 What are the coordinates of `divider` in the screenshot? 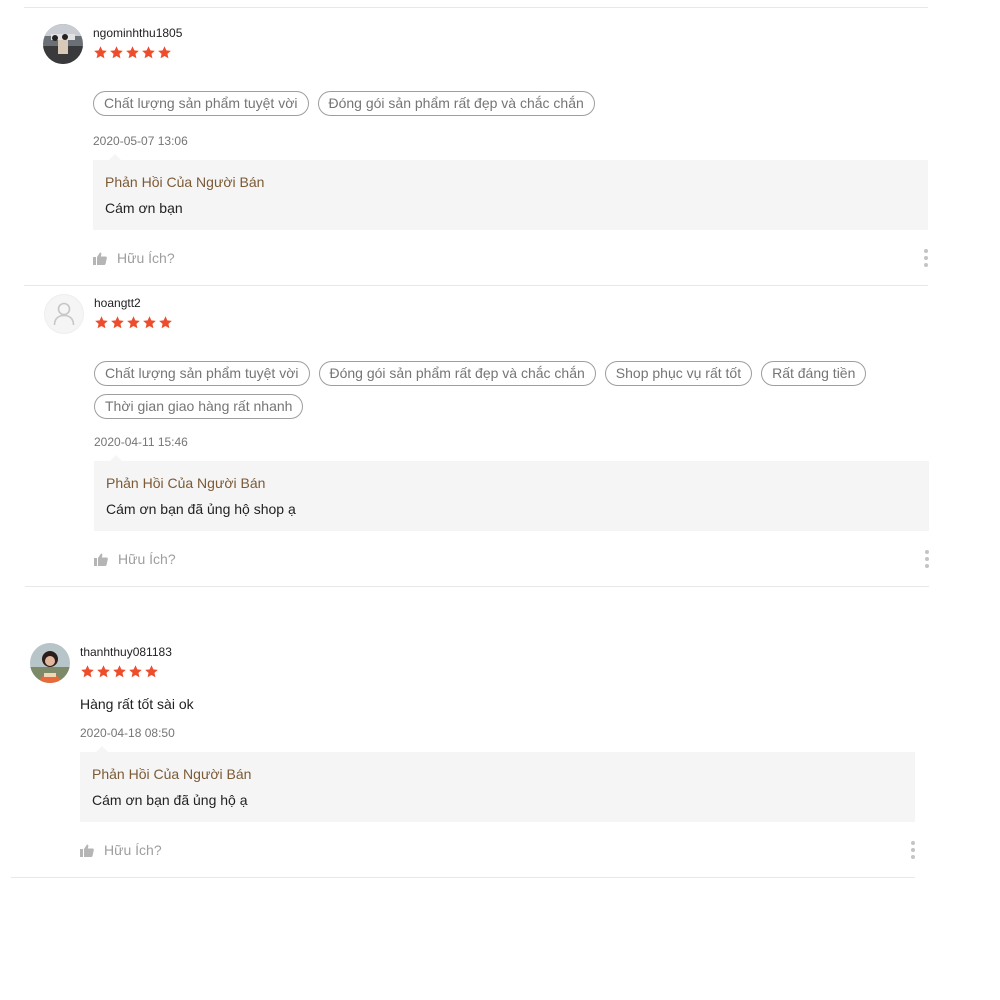 It's located at (463, 877).